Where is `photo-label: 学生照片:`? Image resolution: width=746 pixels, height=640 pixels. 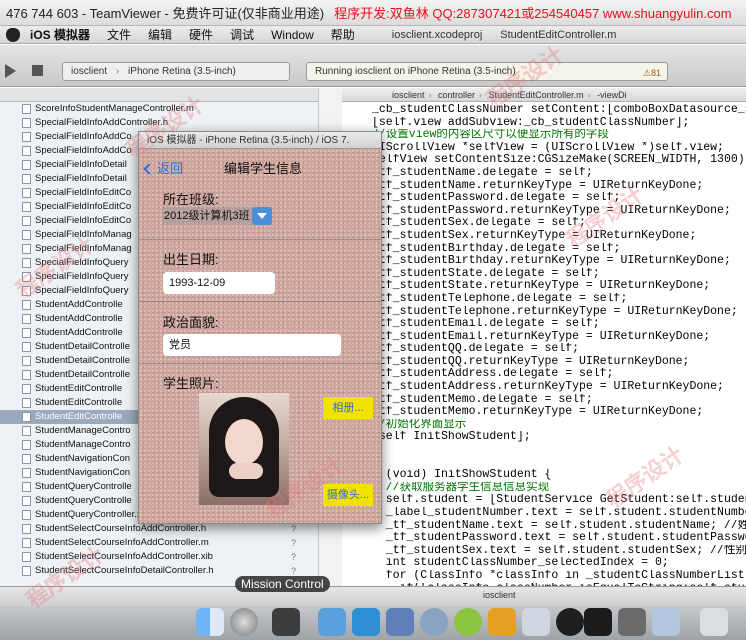
photo-label: 学生照片: is located at coordinates (191, 383).